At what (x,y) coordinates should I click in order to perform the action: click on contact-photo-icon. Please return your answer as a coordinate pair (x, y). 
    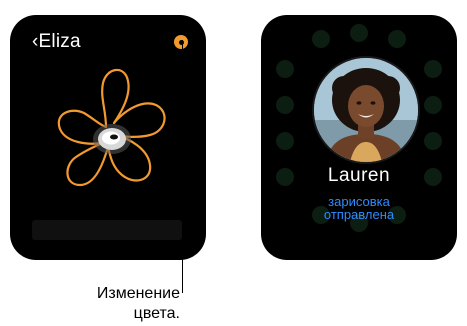
    Looking at the image, I should click on (366, 110).